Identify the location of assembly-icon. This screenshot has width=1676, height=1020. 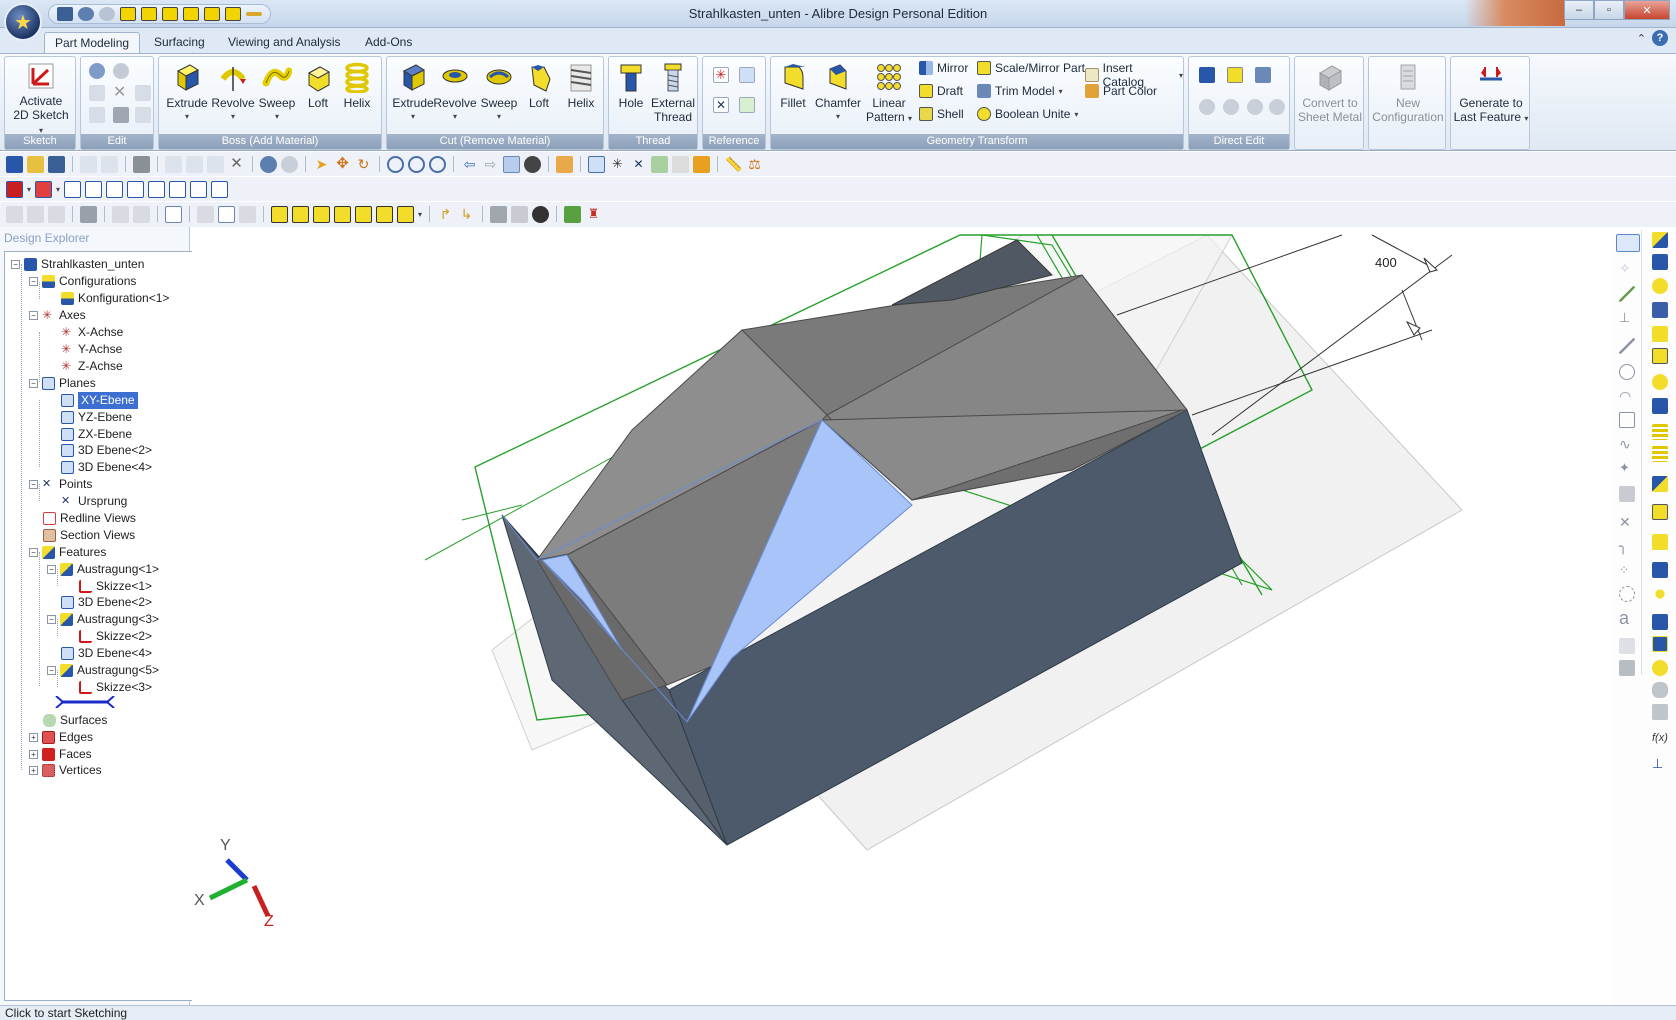
(44, 189).